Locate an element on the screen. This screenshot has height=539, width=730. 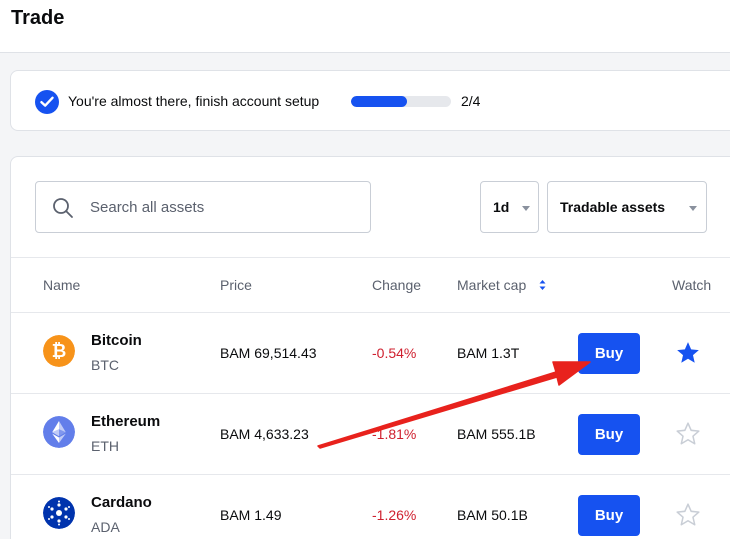
column-header-market-cap: Market cap is located at coordinates (491, 285).